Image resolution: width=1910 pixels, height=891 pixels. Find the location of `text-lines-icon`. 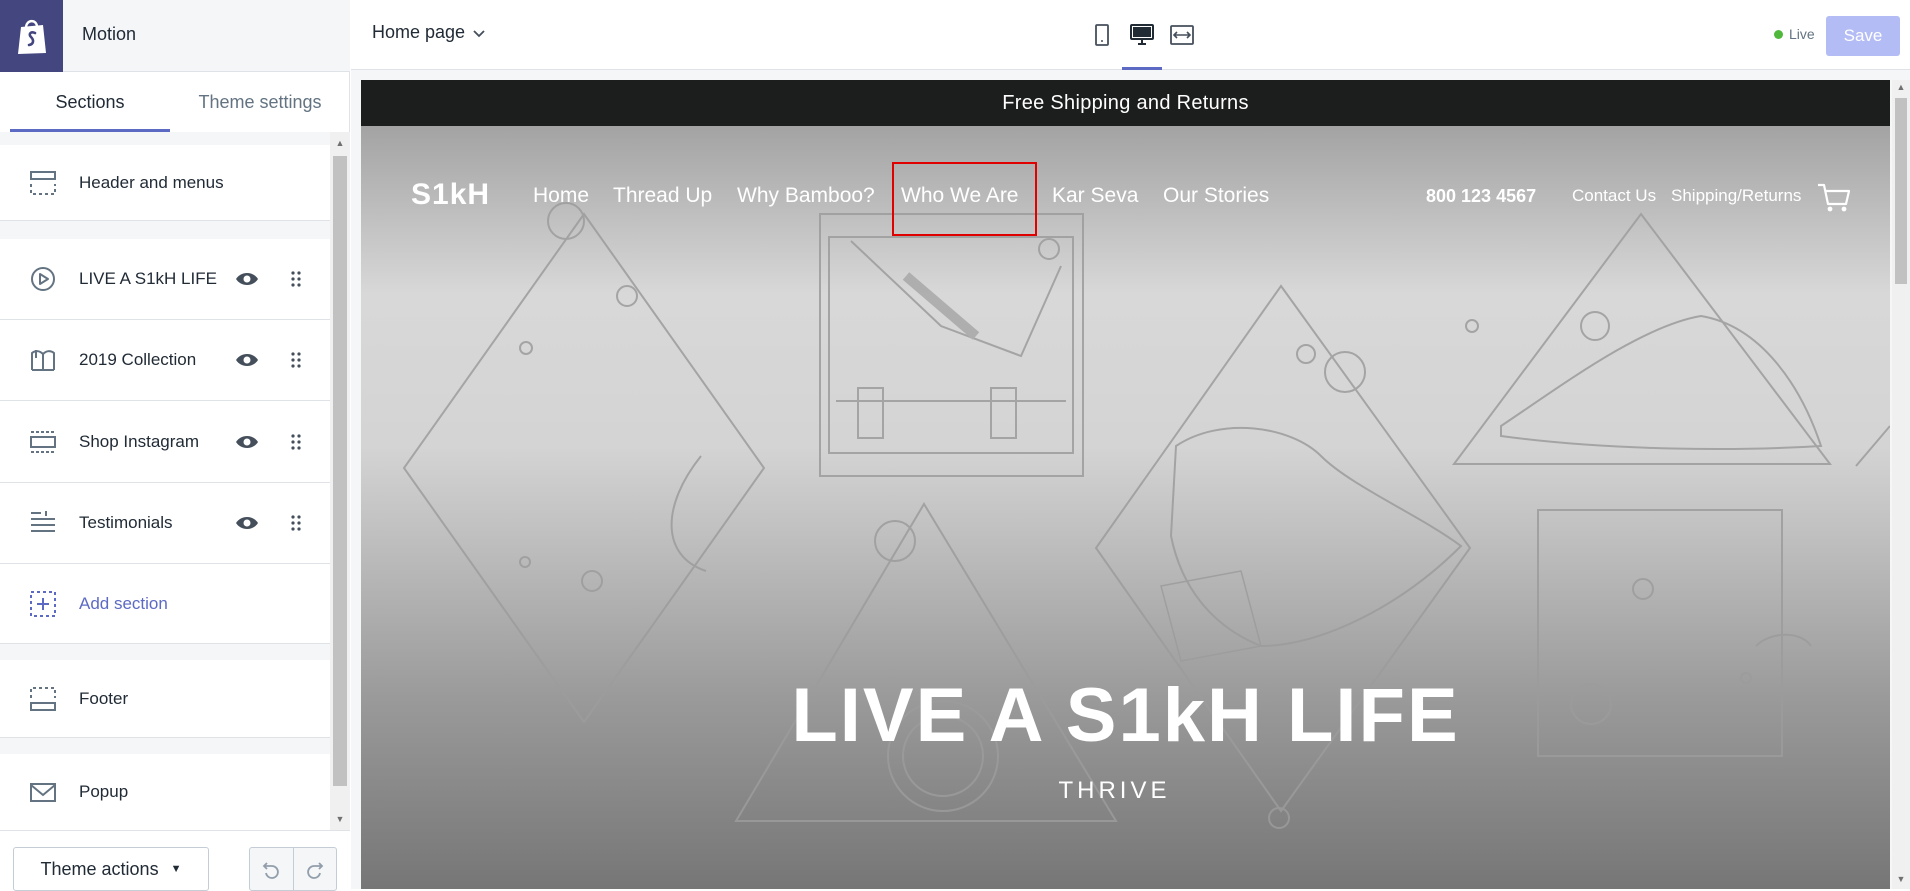

text-lines-icon is located at coordinates (43, 523).